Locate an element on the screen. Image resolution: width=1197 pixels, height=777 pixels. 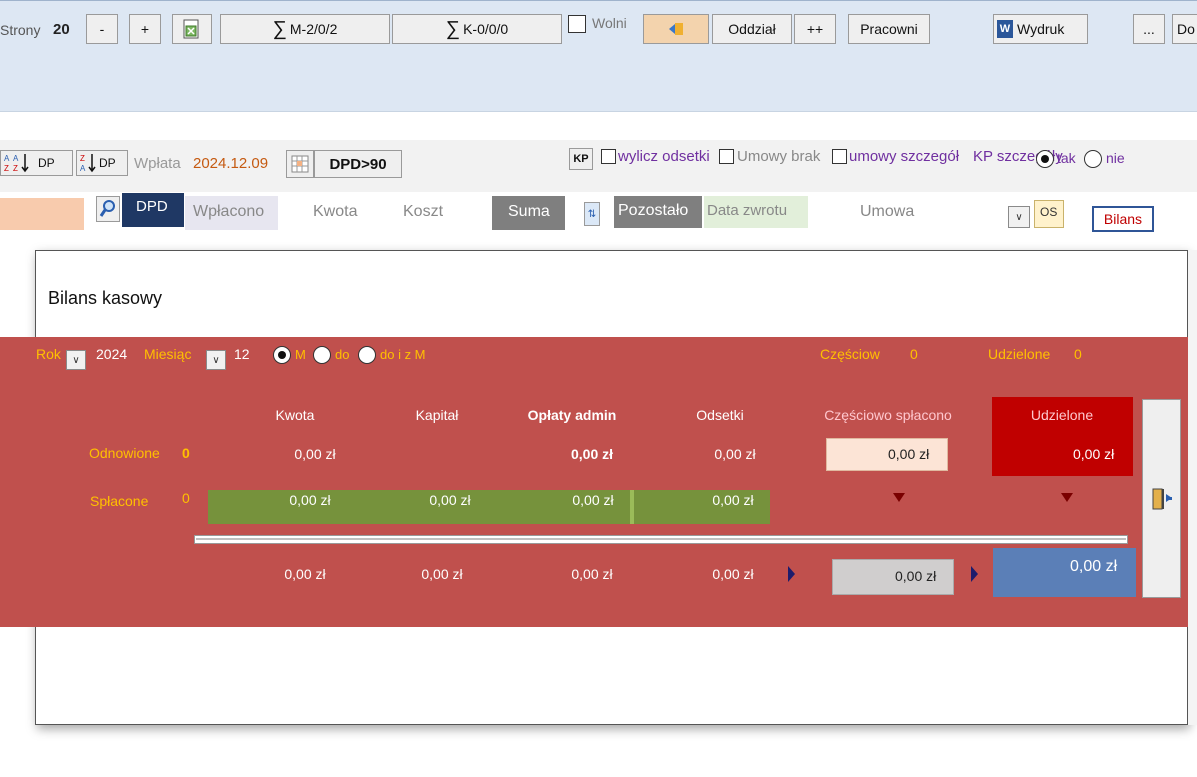
os-label: OS is located at coordinates (1049, 212).